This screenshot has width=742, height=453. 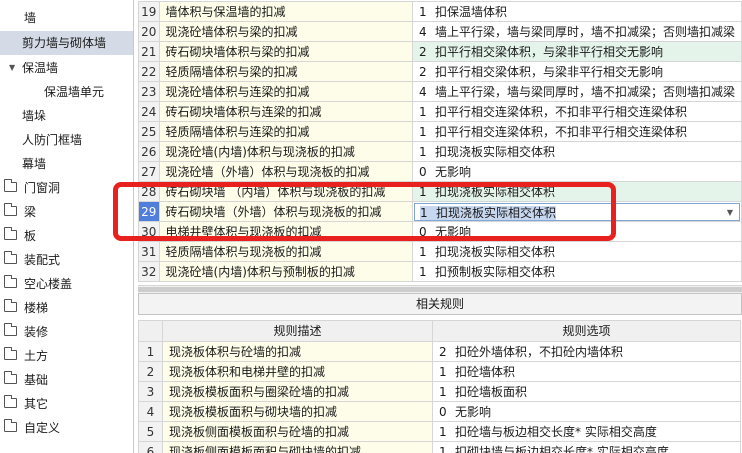 I want to click on table-row: 22 轻质隔墙体积与梁的扣减 2 扣平行相交梁体积，与梁非平行相交无影响, so click(x=440, y=71).